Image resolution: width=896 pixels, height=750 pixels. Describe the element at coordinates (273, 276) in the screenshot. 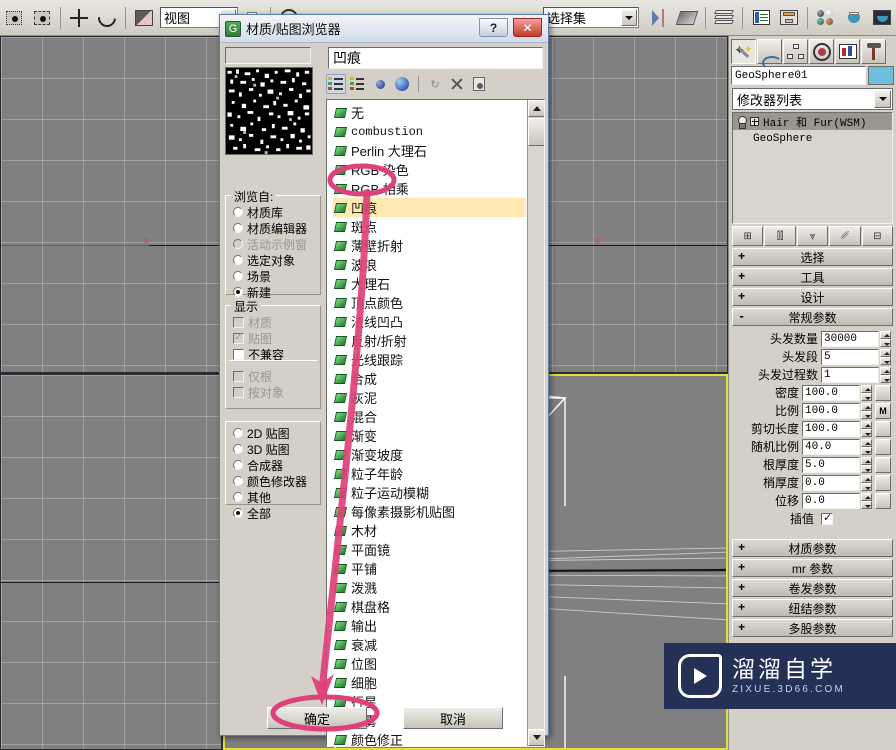

I see `browse-option-scene: 场景` at that location.